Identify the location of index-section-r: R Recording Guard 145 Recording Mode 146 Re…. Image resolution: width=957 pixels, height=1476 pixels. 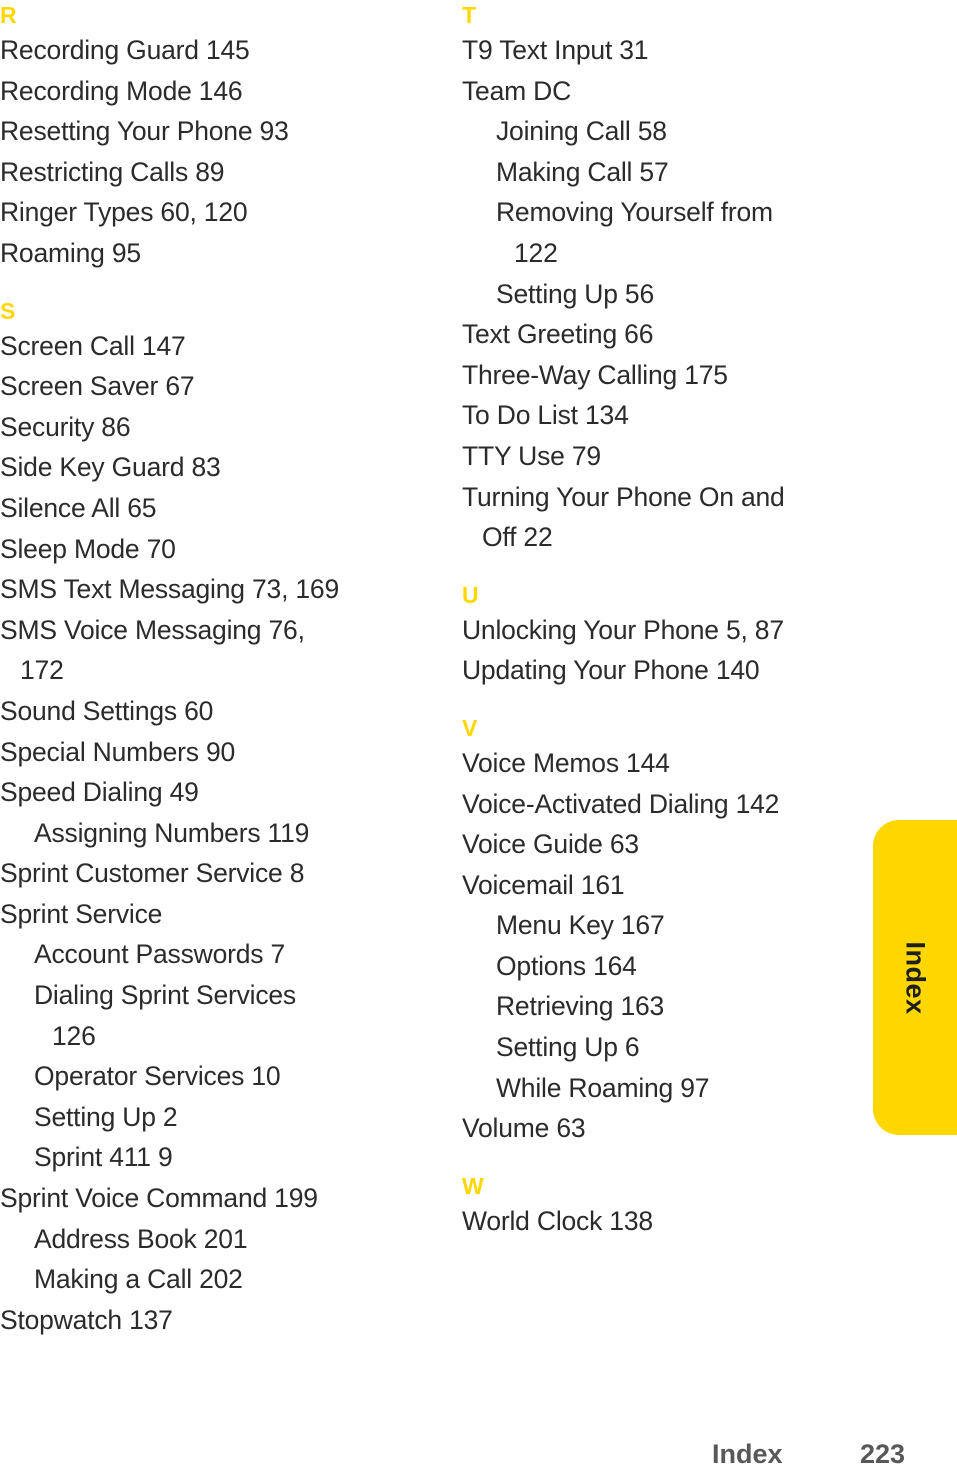
(210, 137).